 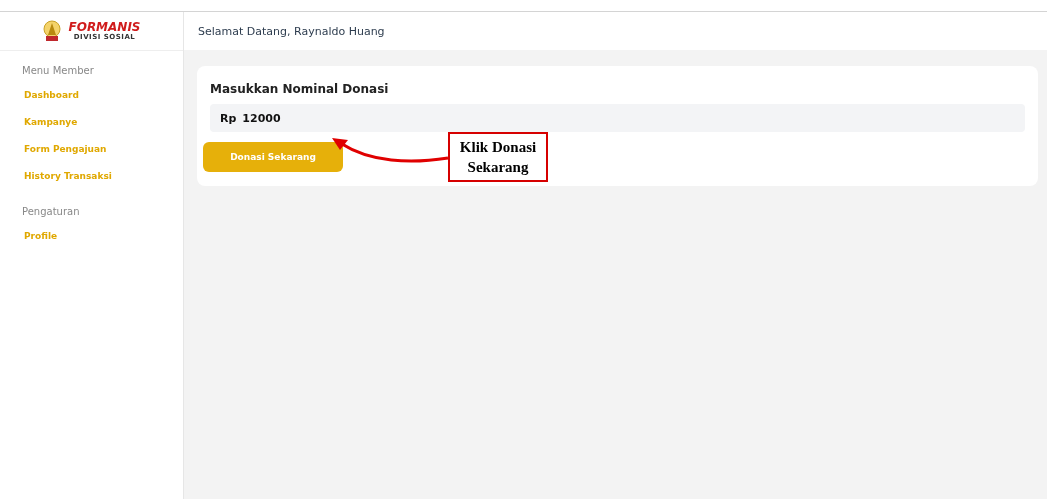 What do you see at coordinates (102, 238) in the screenshot?
I see `sidebar-item: Profile` at bounding box center [102, 238].